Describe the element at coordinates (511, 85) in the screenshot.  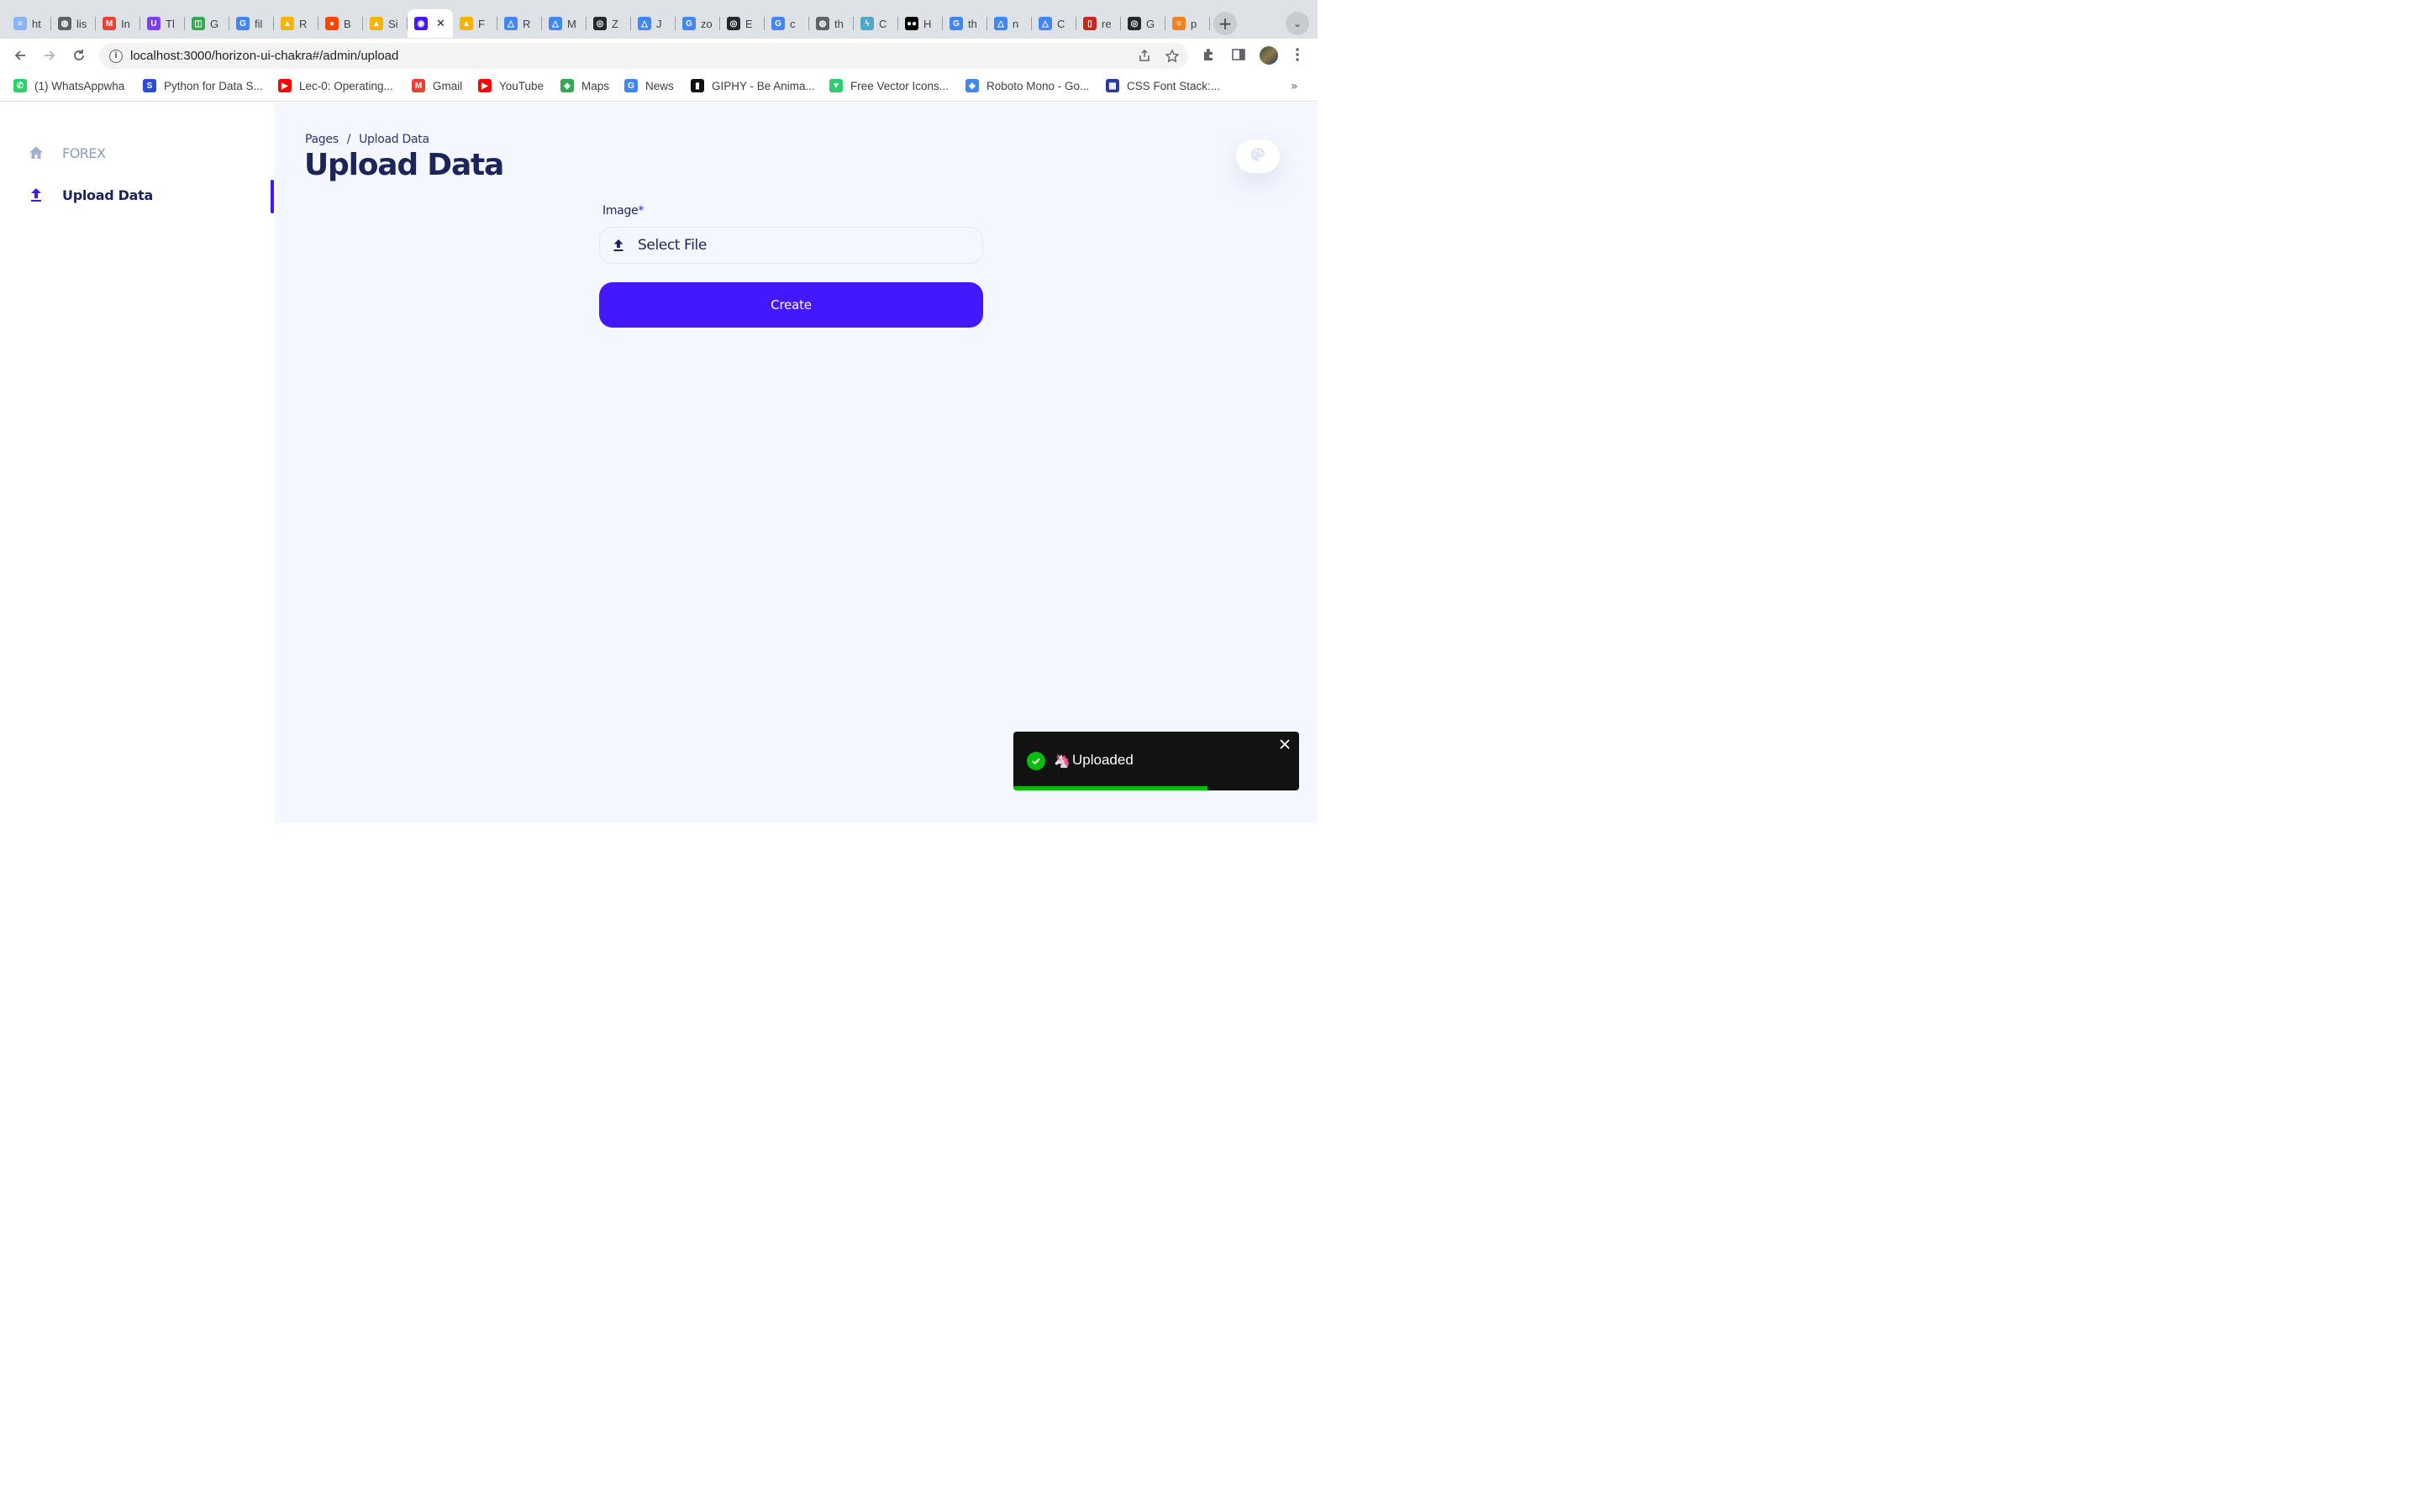
I see `bookmark-item: ▶ YouTube` at that location.